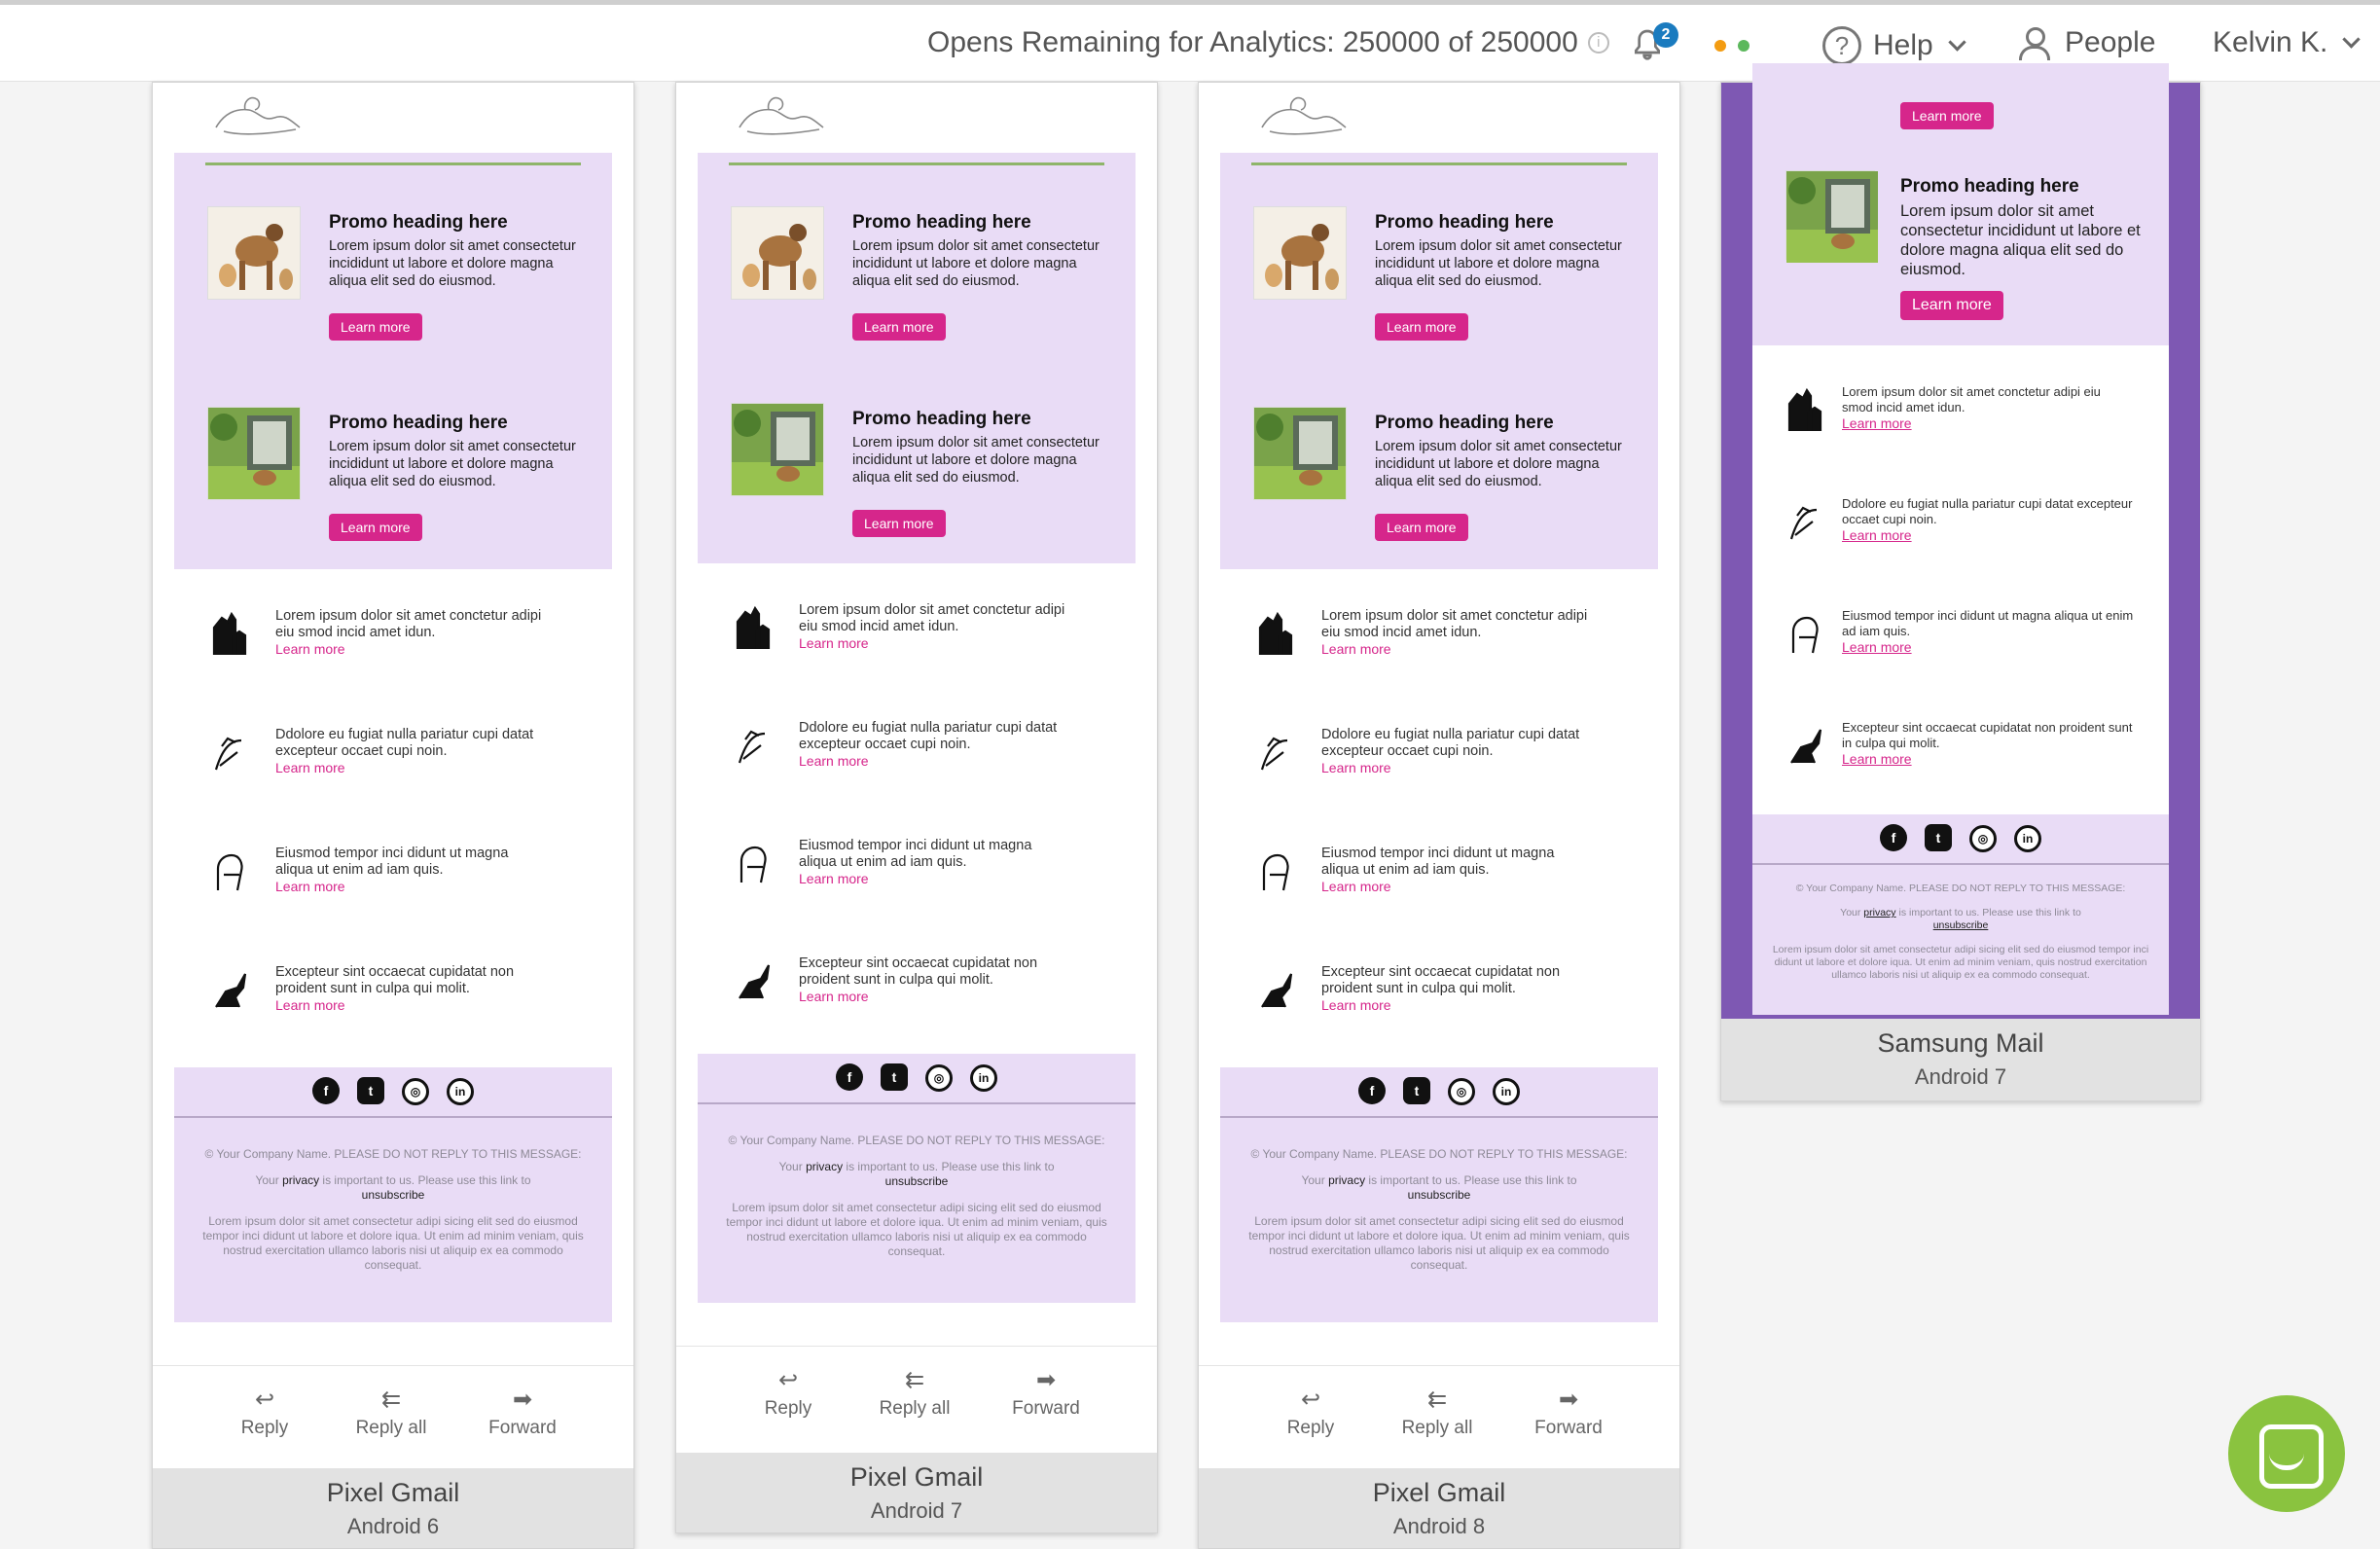 This screenshot has height=1549, width=2380. I want to click on status-dots, so click(1737, 46).